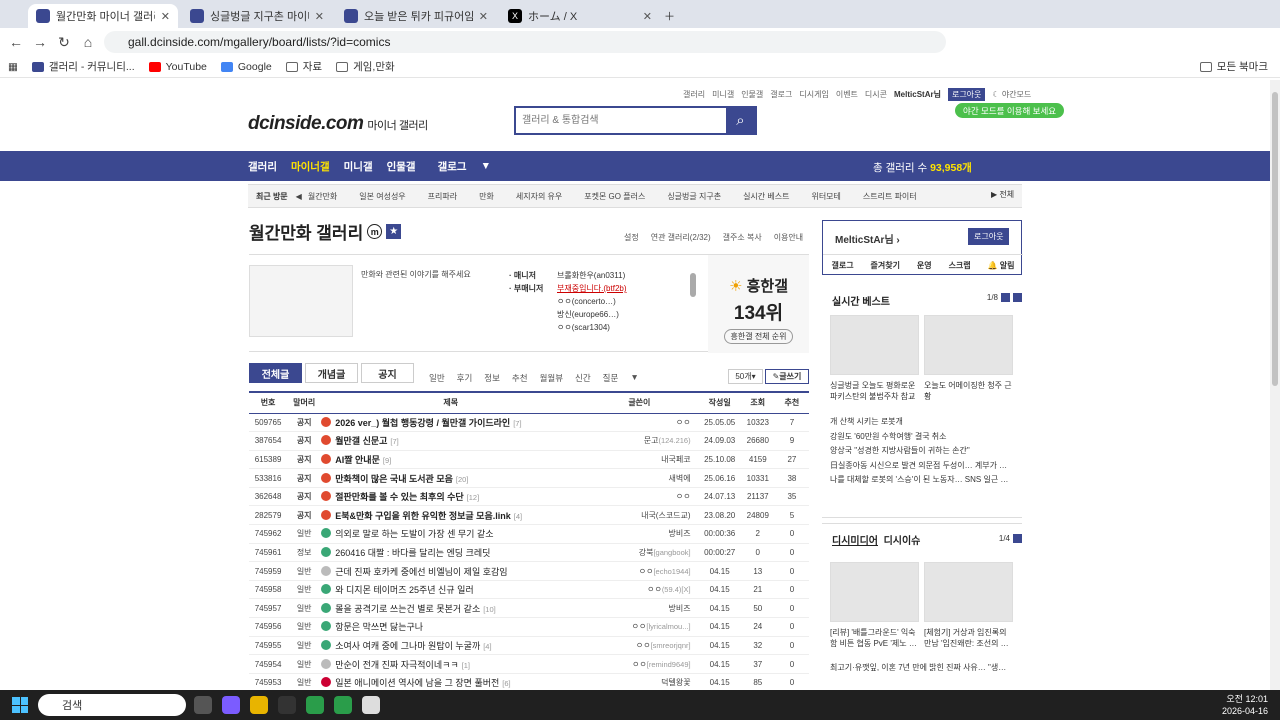  Describe the element at coordinates (639, 608) in the screenshot. I see `post-writer-cell: 방비즈` at that location.